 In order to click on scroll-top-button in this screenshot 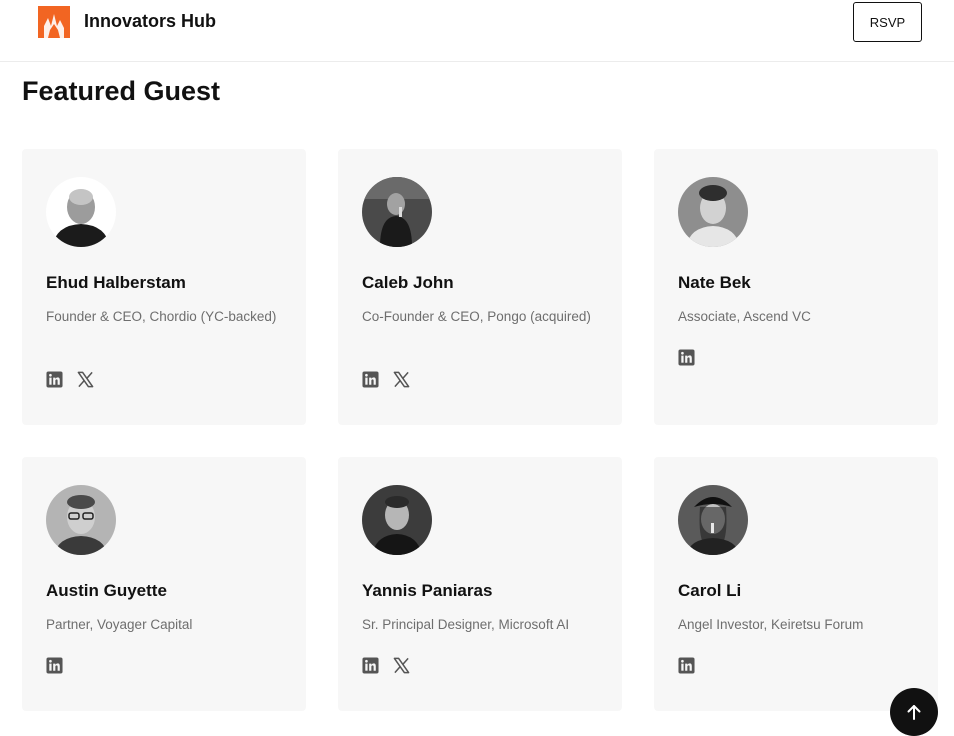, I will do `click(914, 712)`.